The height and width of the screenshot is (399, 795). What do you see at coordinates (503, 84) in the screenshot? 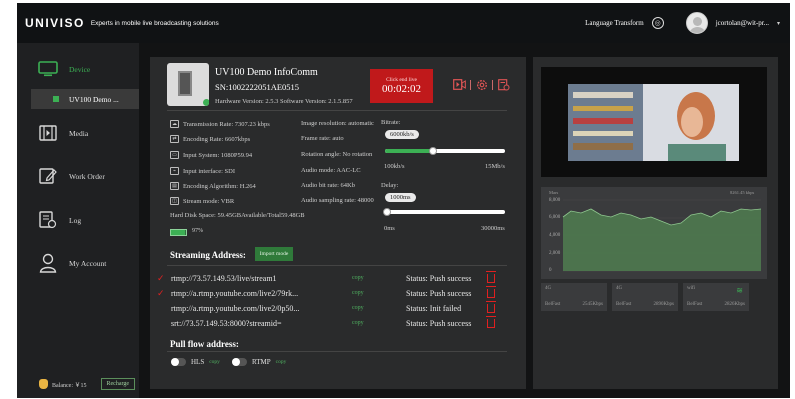
I see `report-icon` at bounding box center [503, 84].